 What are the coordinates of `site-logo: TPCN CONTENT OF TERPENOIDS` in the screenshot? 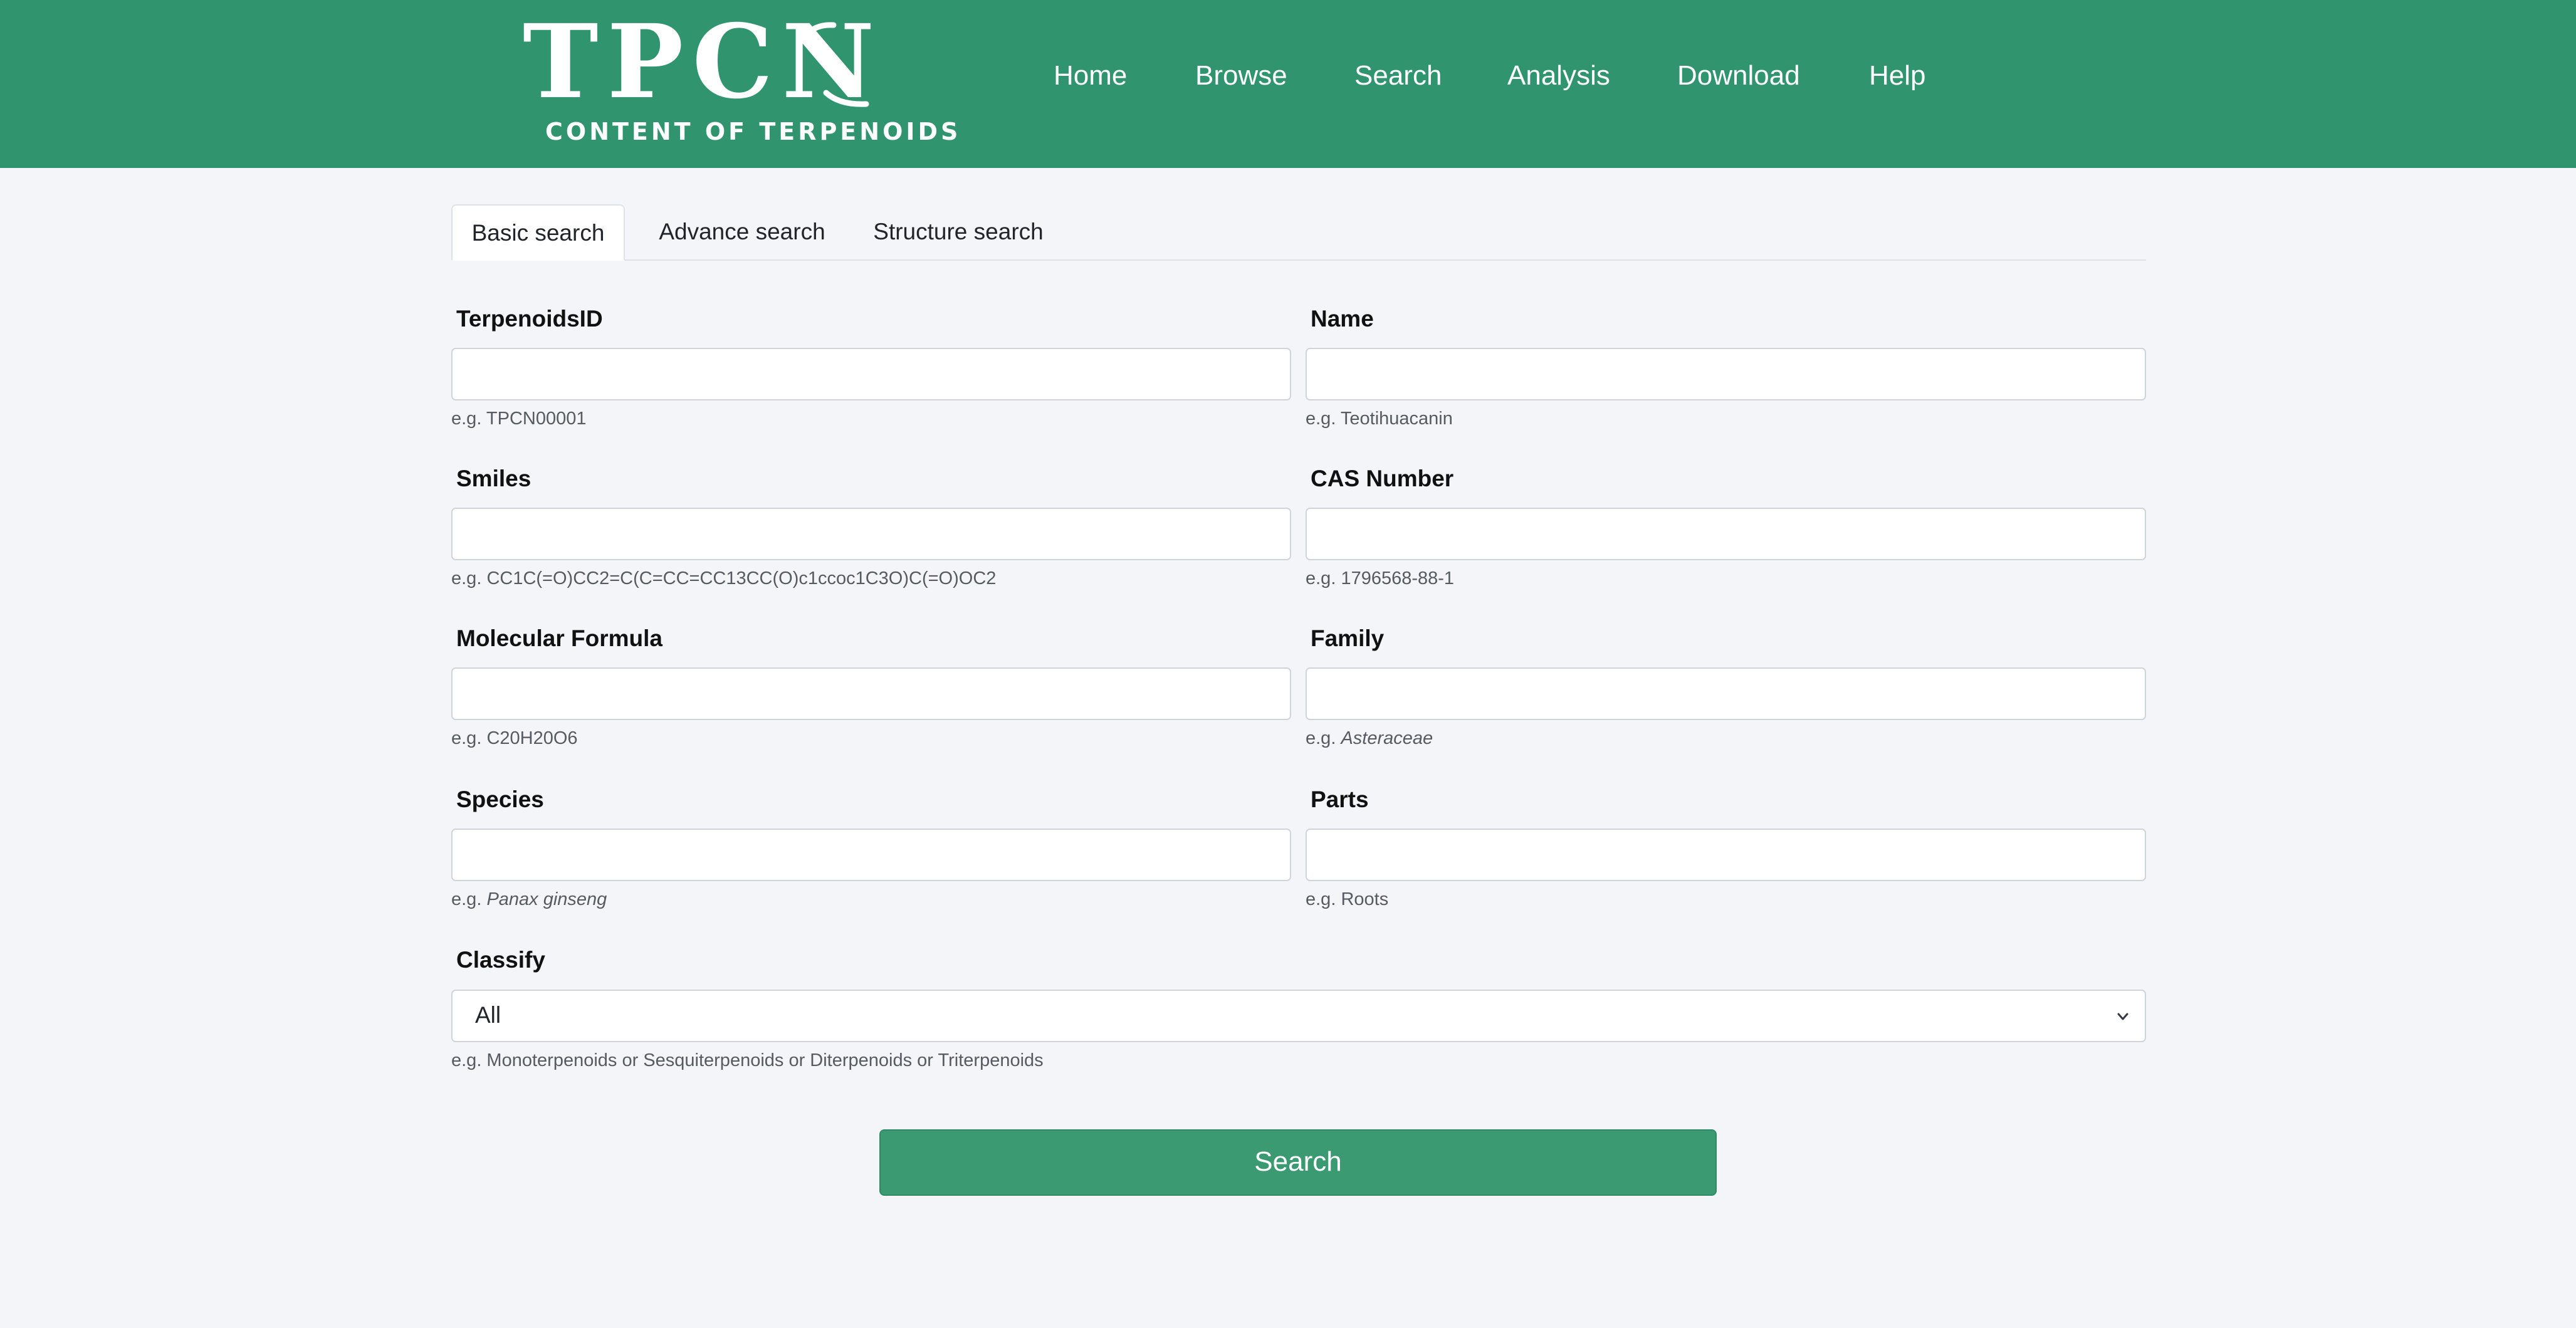 It's located at (739, 83).